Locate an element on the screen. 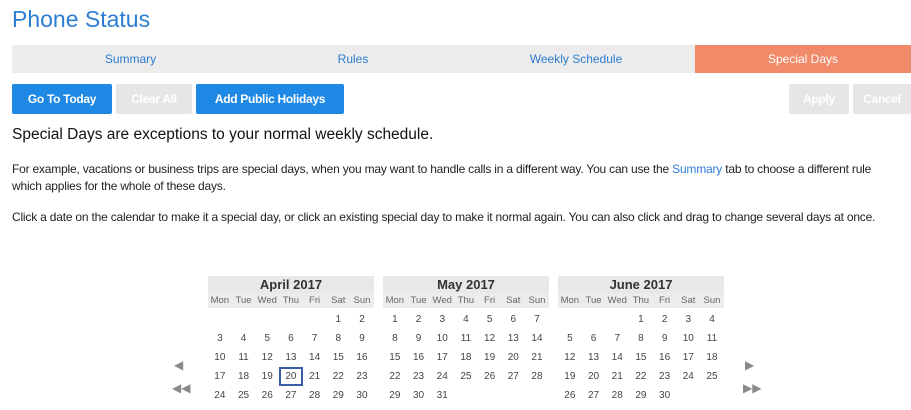  clear-all-button: Clear All is located at coordinates (154, 99).